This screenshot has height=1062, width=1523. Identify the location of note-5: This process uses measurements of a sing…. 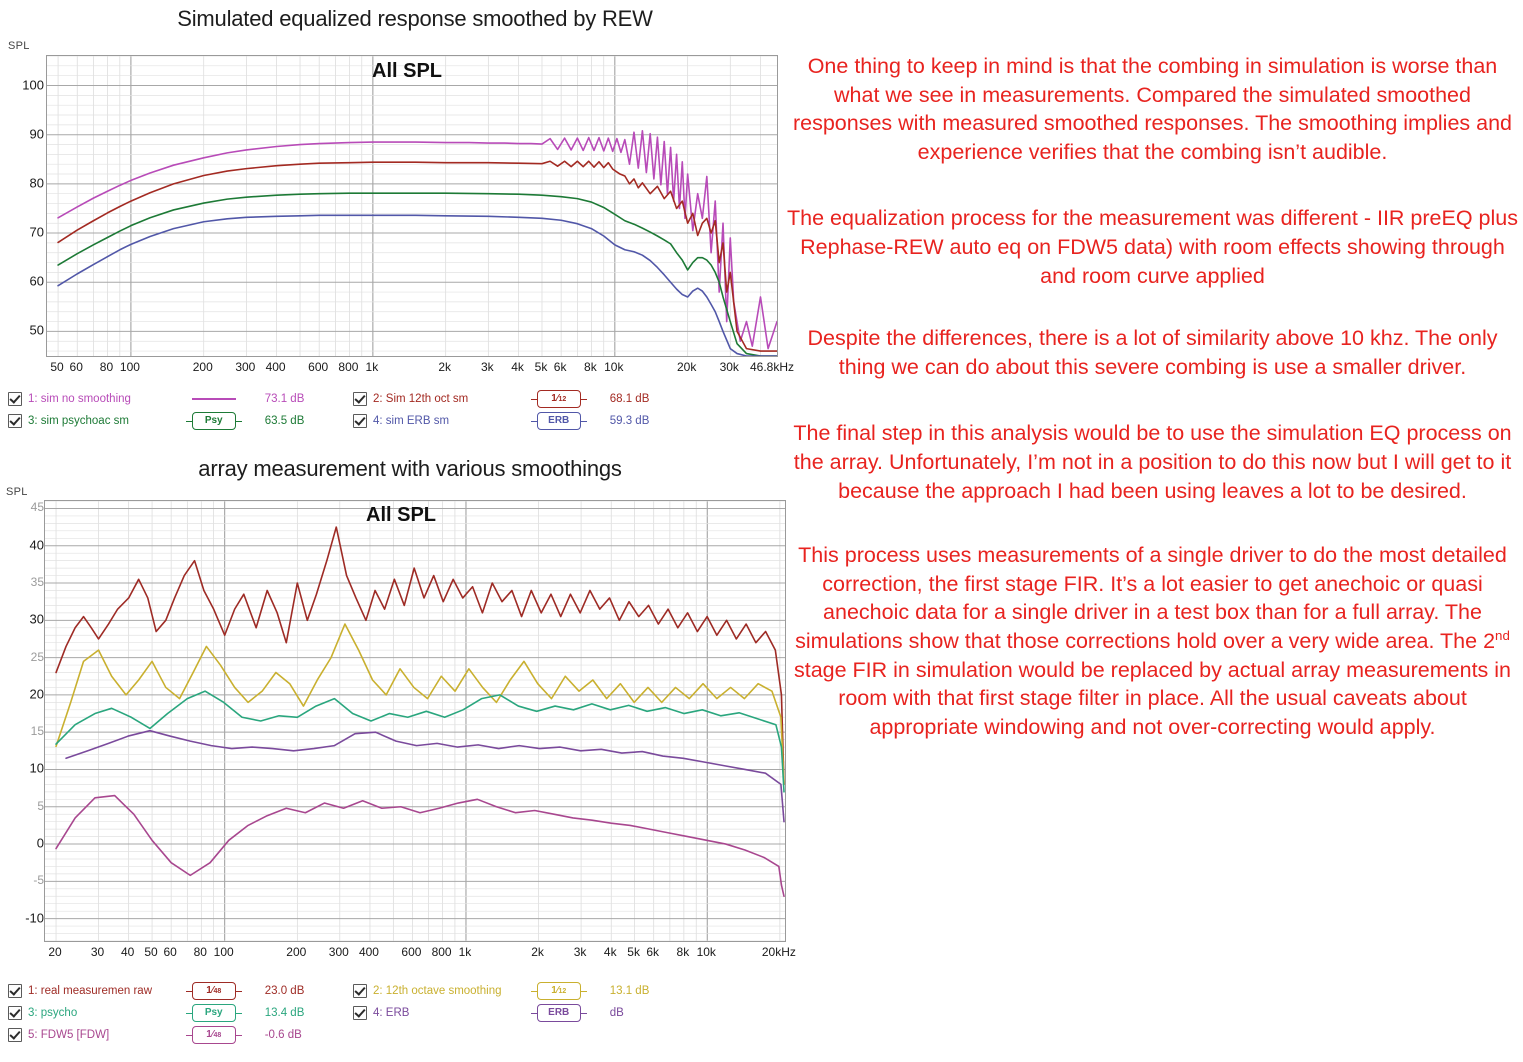
(1152, 641).